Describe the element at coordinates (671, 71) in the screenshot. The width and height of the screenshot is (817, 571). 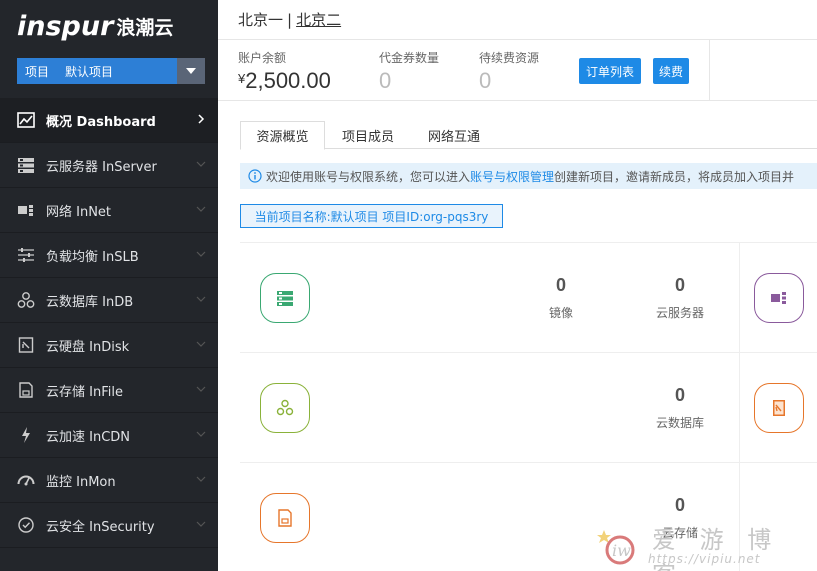
I see `renew-button: 续费` at that location.